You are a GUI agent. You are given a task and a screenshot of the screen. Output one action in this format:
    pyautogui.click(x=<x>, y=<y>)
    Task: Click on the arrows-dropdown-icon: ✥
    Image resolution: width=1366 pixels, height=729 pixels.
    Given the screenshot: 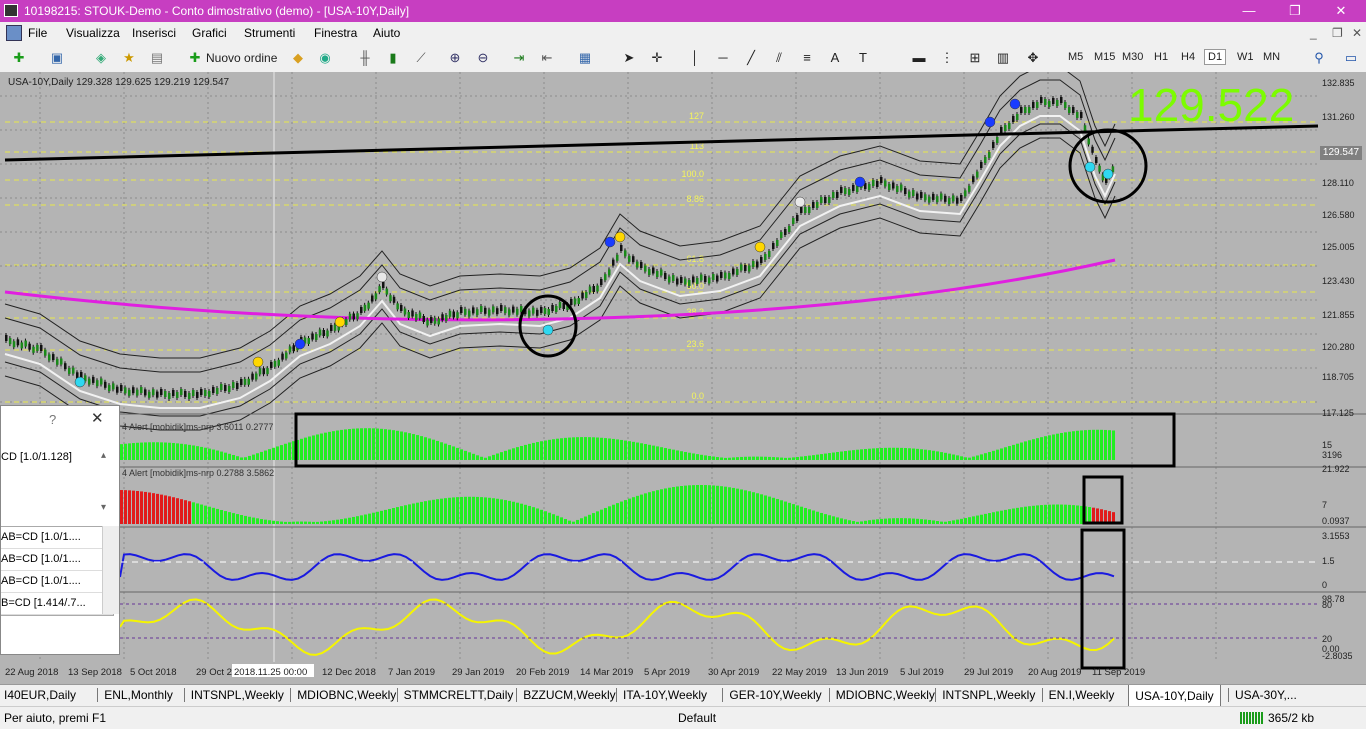 What is the action you would take?
    pyautogui.click(x=1033, y=58)
    